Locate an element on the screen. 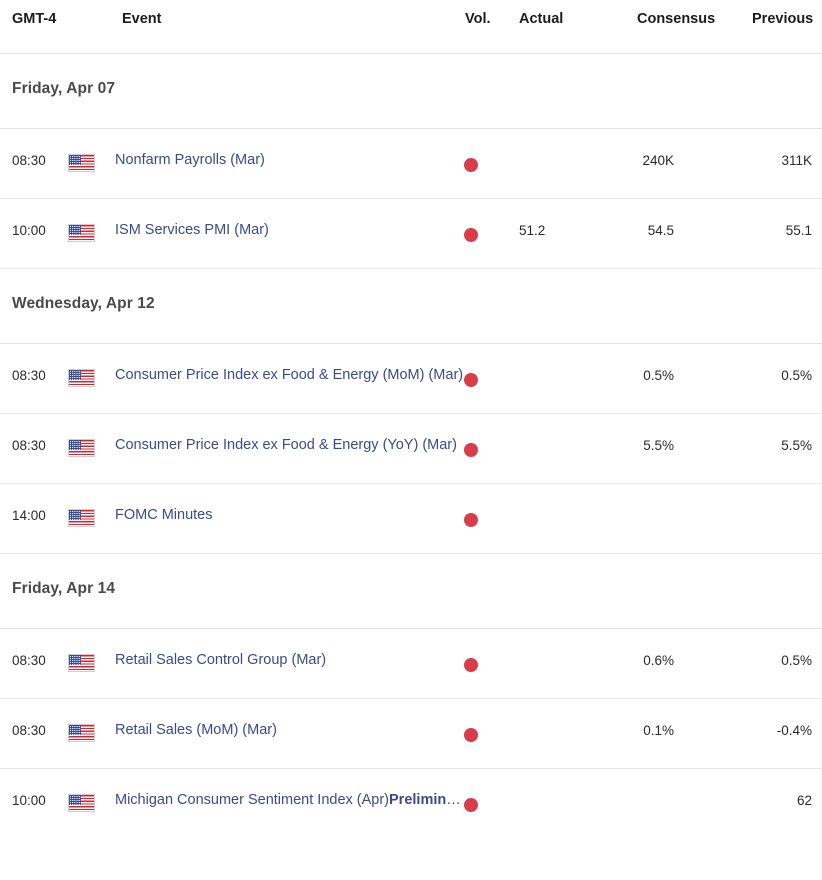 Image resolution: width=822 pixels, height=880 pixels. event-consensus-value: 5.5% is located at coordinates (658, 445).